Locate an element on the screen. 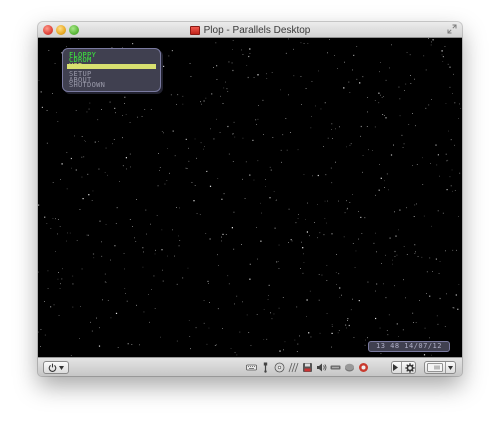 This screenshot has height=428, width=500. network-icon is located at coordinates (335, 367).